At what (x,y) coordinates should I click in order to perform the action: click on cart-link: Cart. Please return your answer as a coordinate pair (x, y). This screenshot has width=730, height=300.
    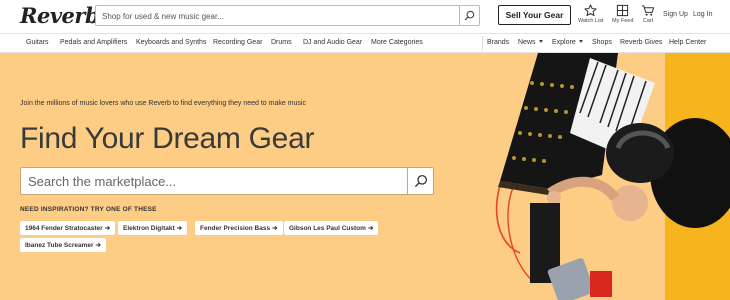
    Looking at the image, I should click on (648, 14).